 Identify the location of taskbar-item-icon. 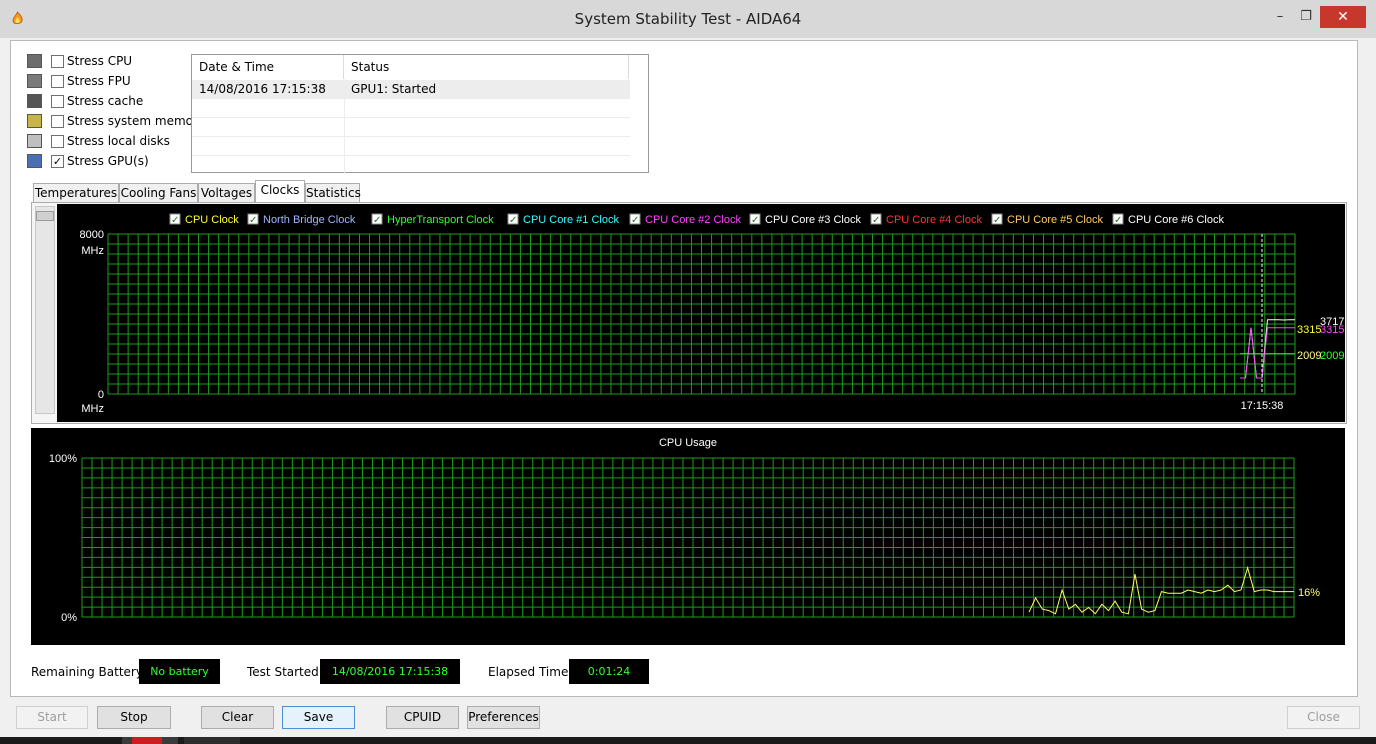
(147, 740).